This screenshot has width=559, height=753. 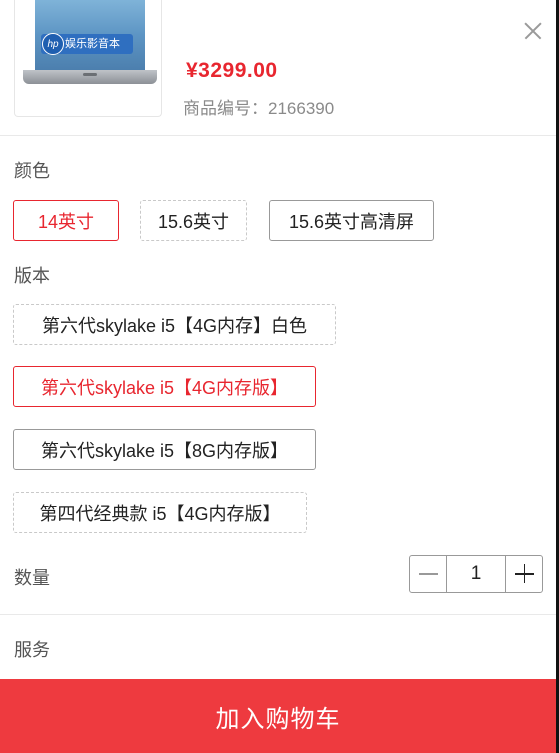 I want to click on color-option-14: 14英寸, so click(x=66, y=220).